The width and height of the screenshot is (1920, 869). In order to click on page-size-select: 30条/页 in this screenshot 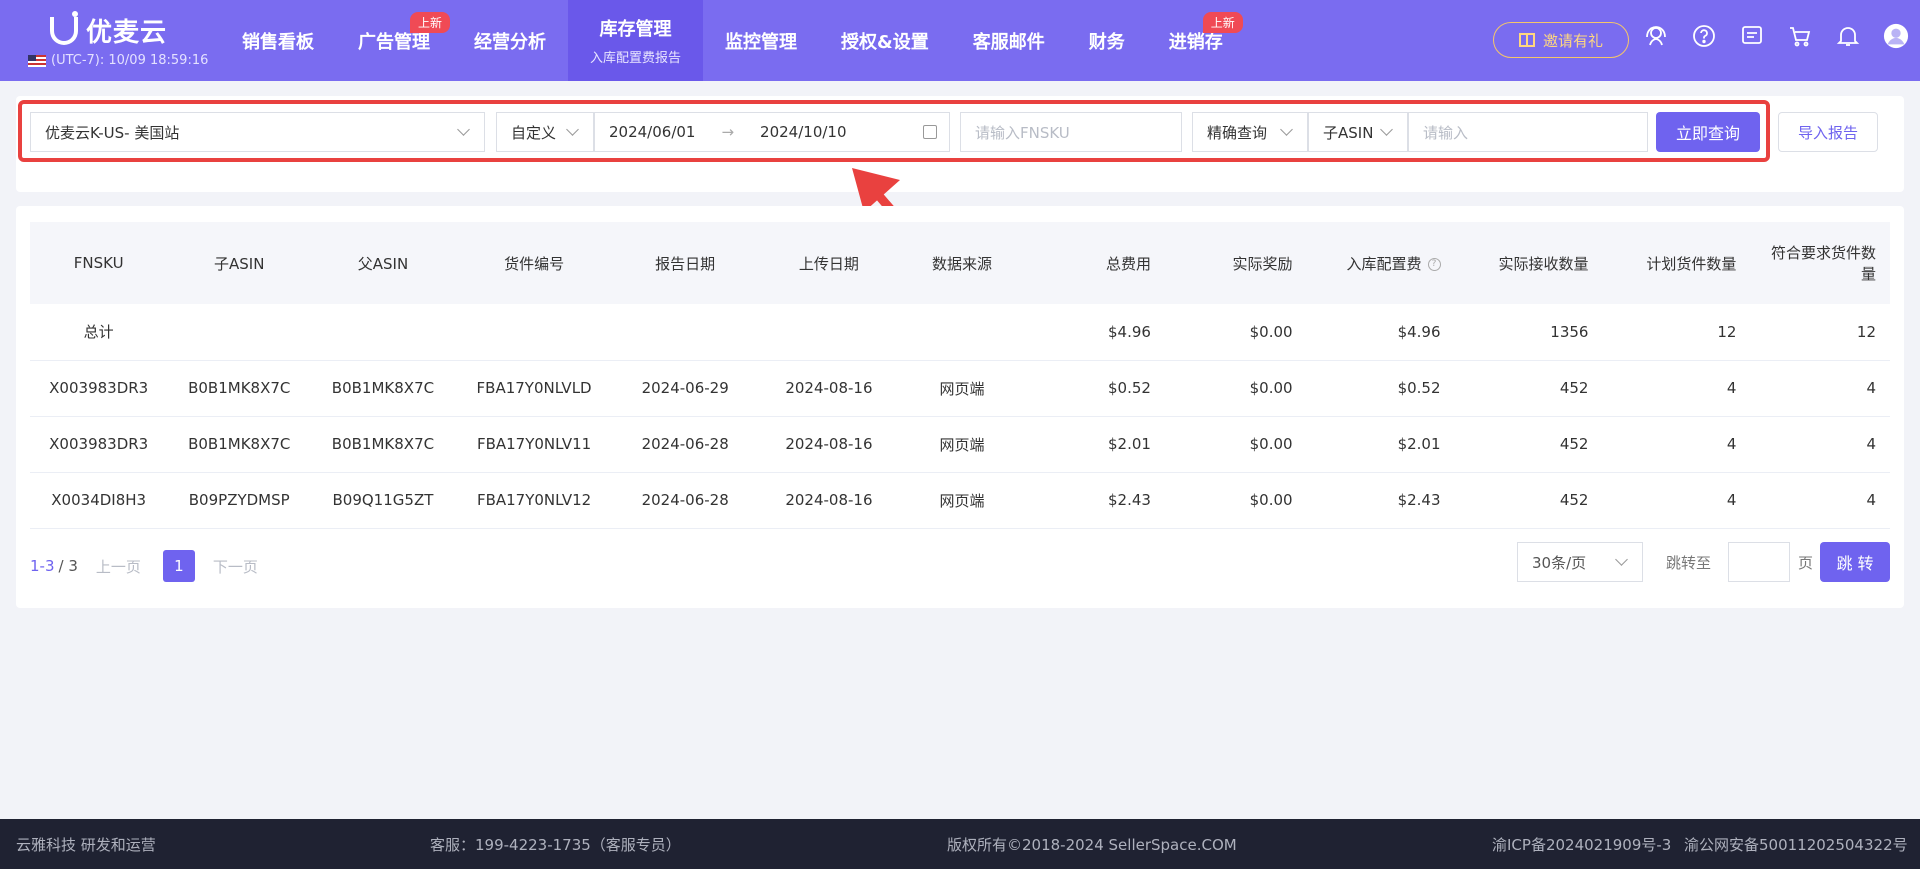, I will do `click(1580, 562)`.